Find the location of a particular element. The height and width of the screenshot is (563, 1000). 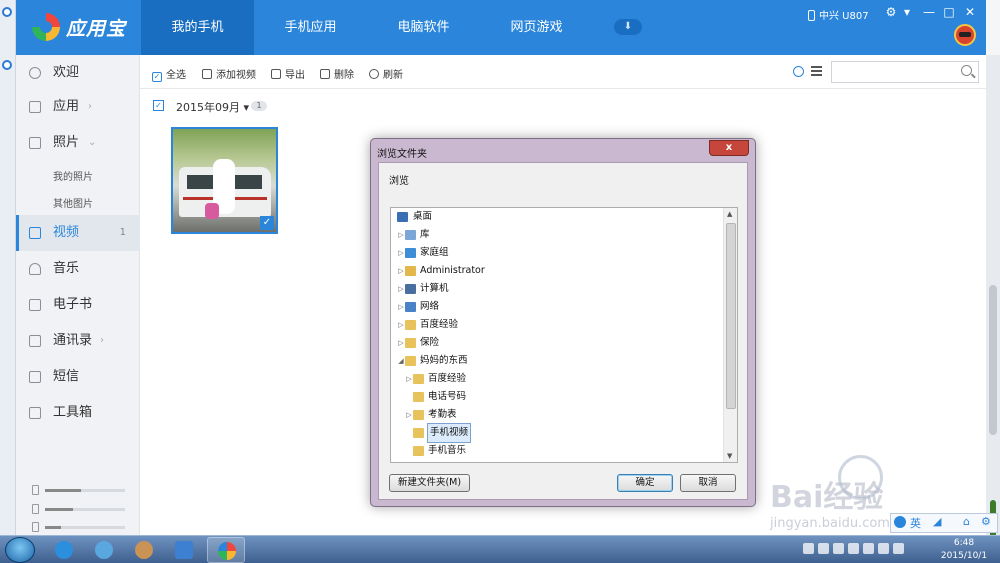

tree-scrollbar: ▲ ▼ is located at coordinates (730, 335).